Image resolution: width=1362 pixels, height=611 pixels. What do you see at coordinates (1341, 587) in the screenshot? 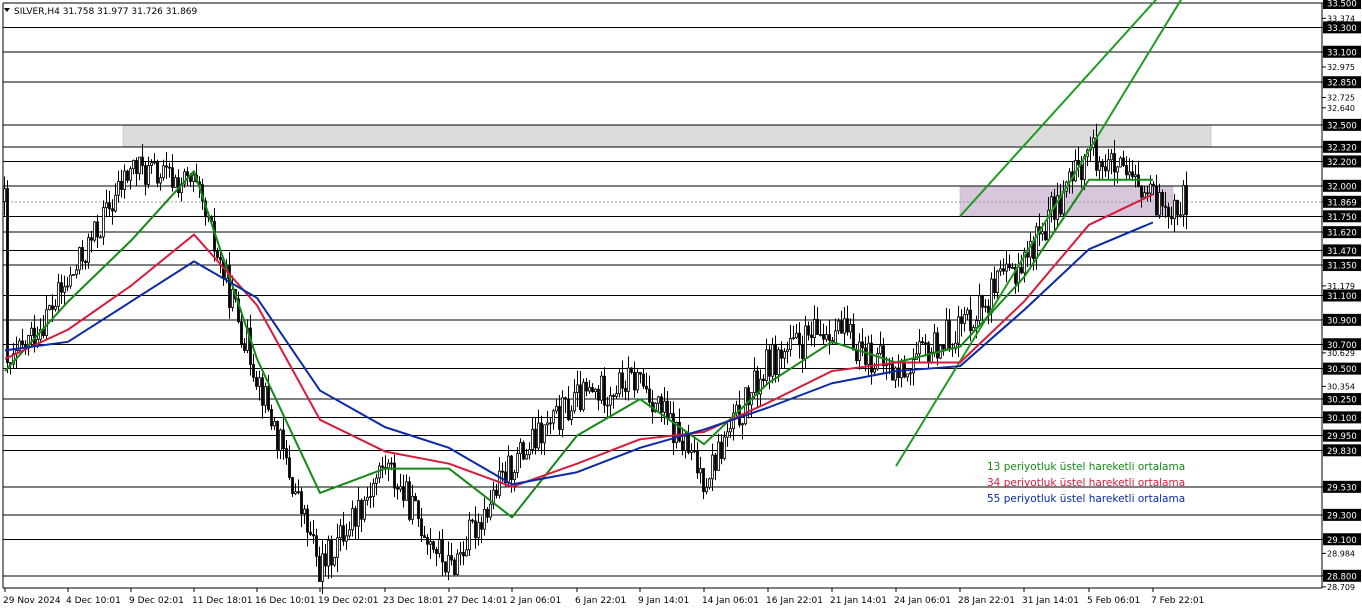
I see `price-label: 28.709` at bounding box center [1341, 587].